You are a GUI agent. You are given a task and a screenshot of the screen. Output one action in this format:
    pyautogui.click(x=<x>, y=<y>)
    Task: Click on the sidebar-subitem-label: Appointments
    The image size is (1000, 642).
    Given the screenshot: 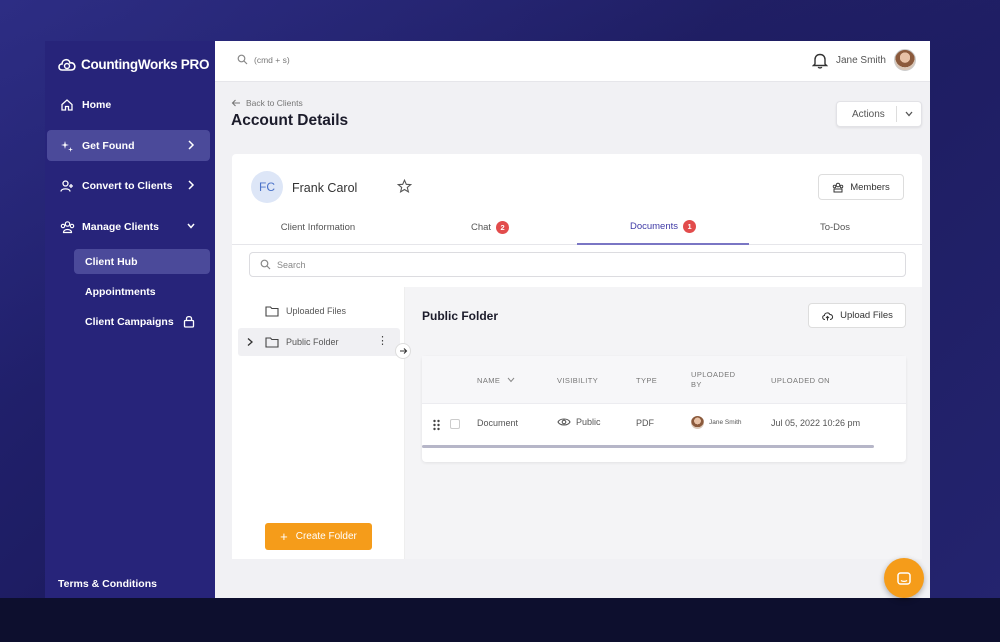 What is the action you would take?
    pyautogui.click(x=120, y=291)
    